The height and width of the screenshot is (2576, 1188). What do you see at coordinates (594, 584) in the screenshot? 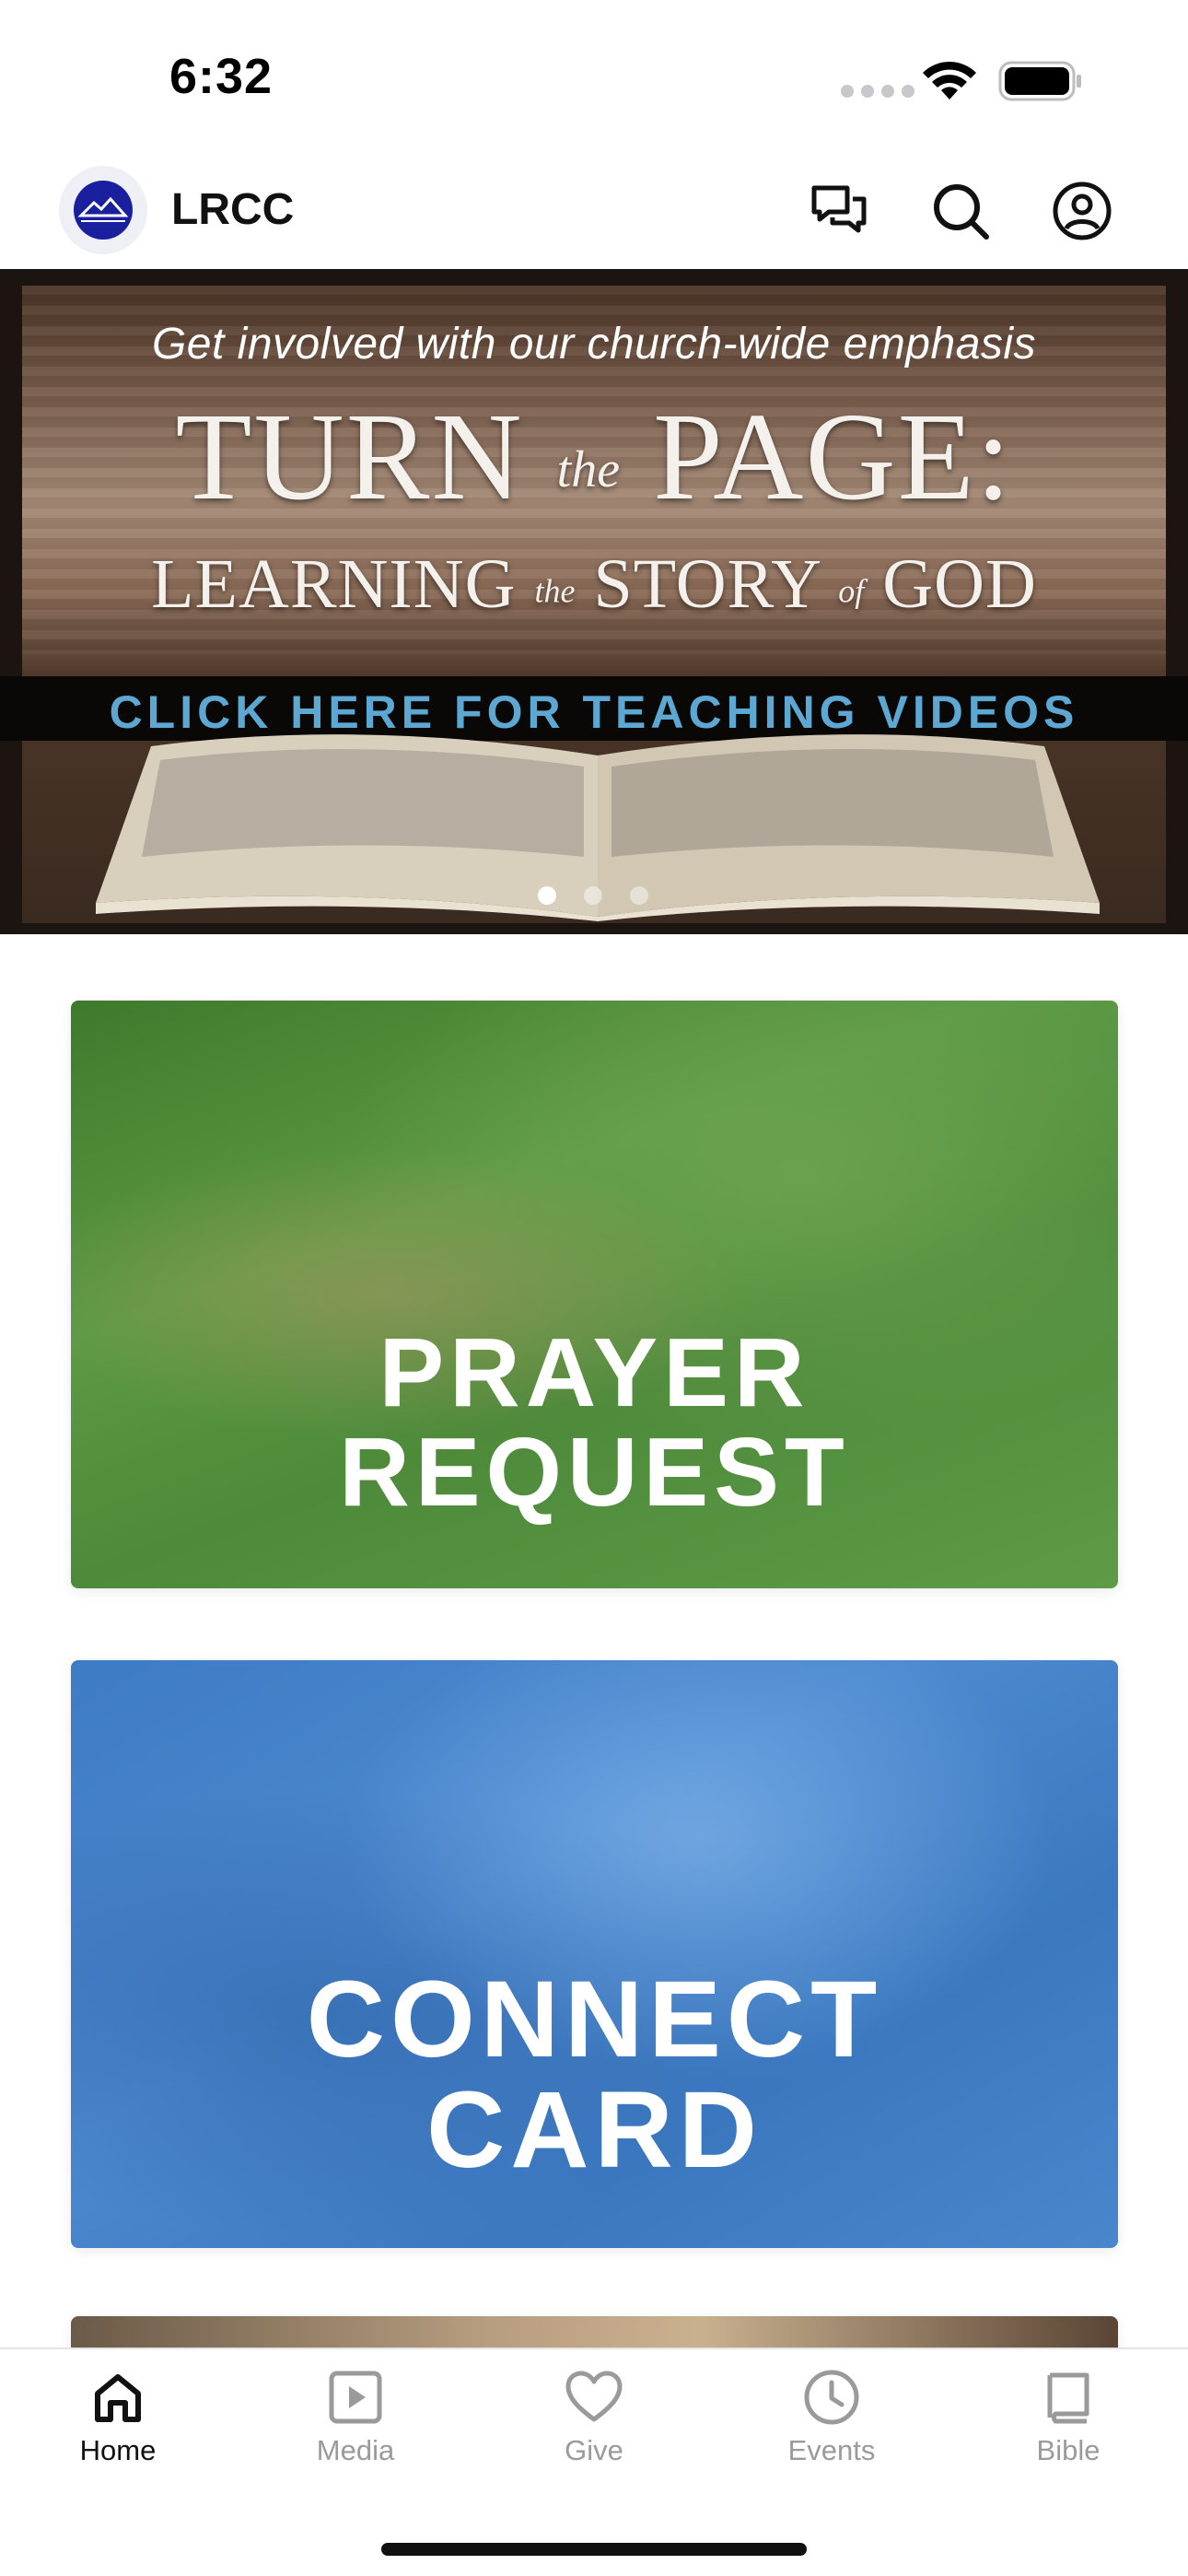
I see `banner-subtitle: LEARNING the STORY of GOD` at bounding box center [594, 584].